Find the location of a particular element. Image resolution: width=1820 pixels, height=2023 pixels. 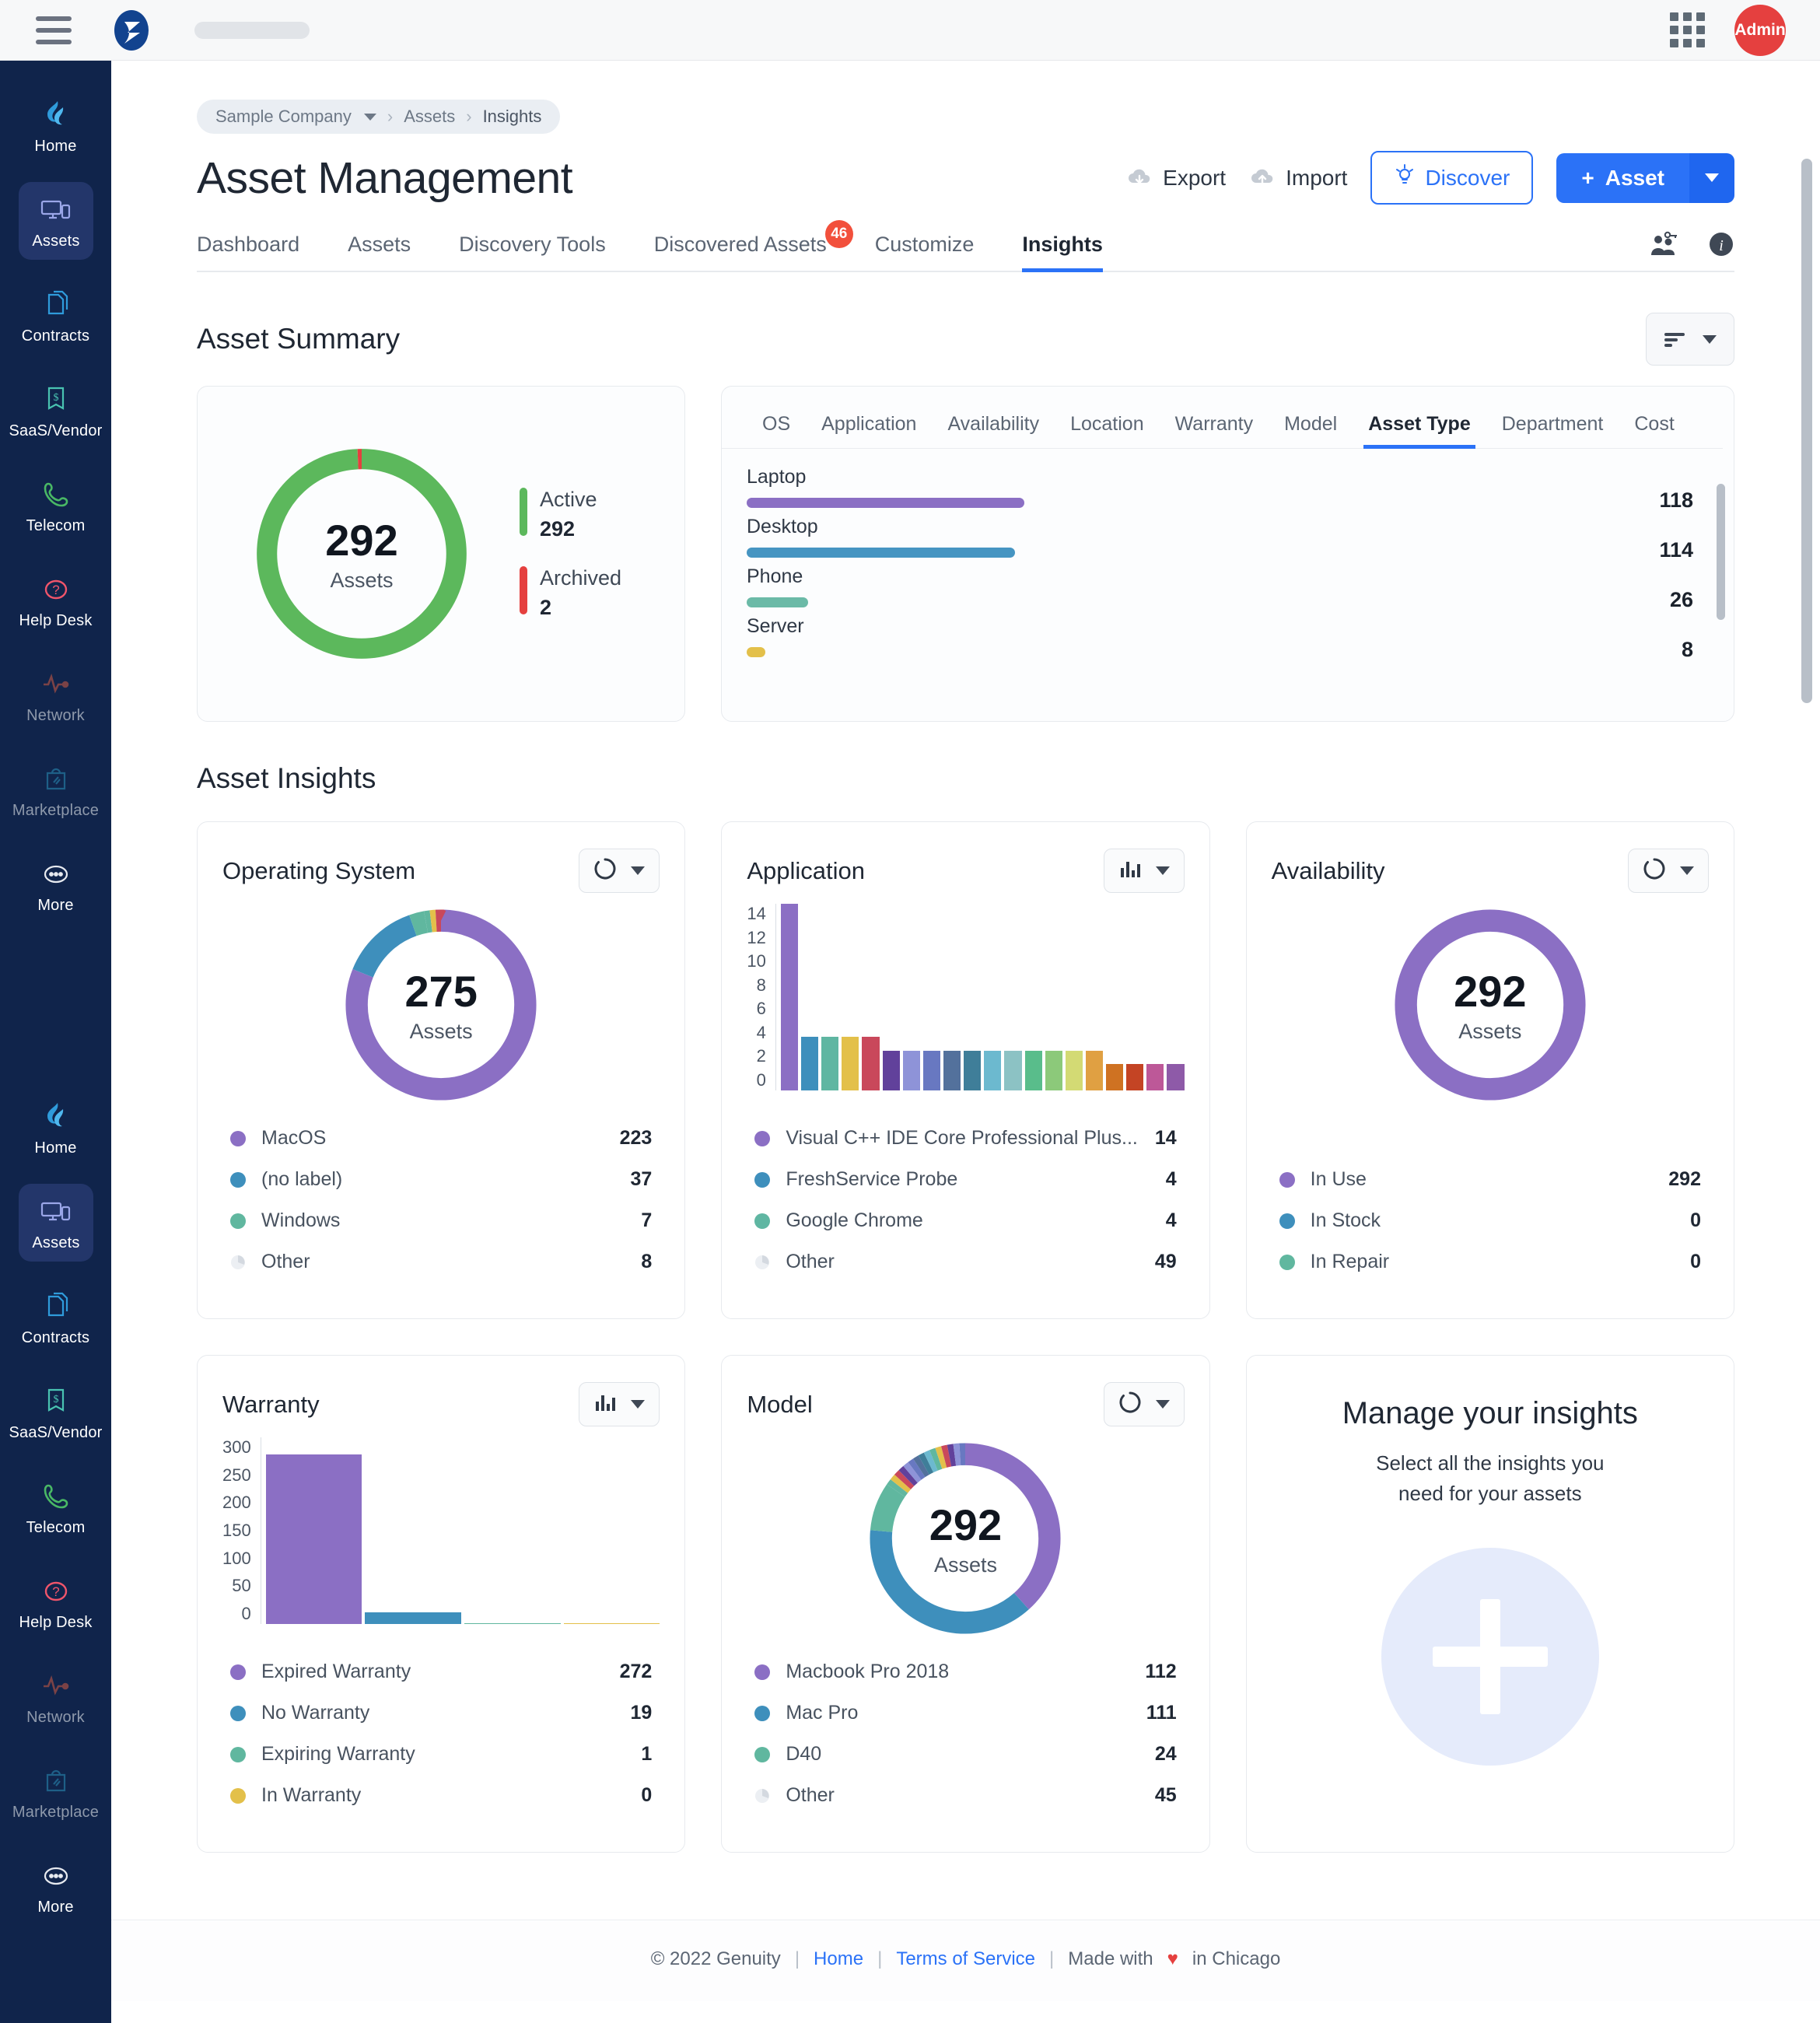

asset-type-tab-department: Department is located at coordinates (1552, 430).